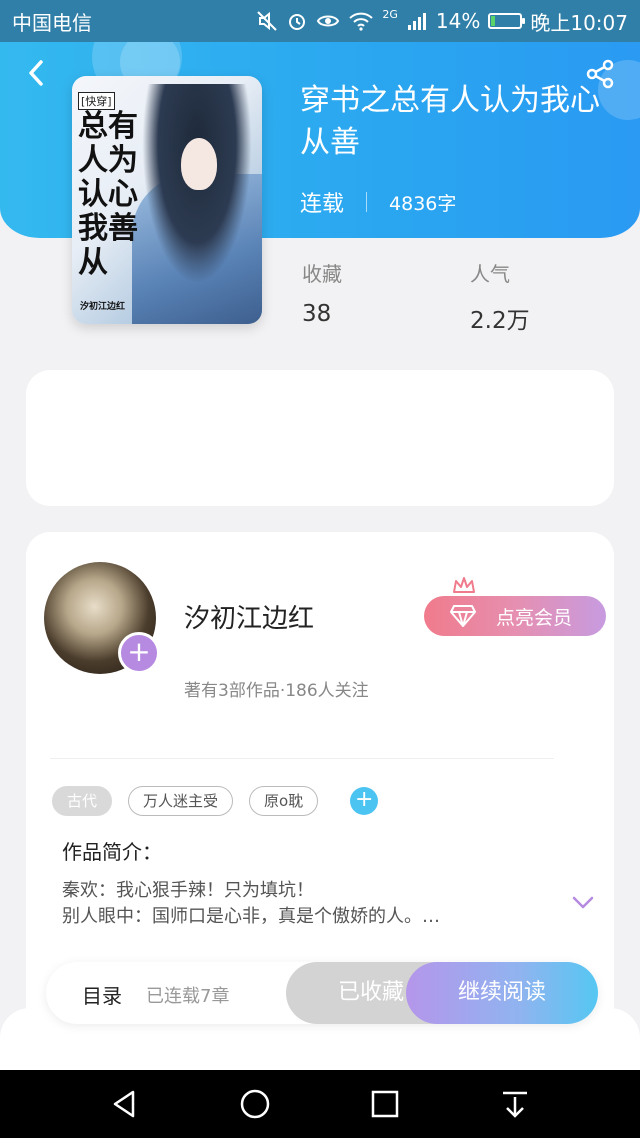  I want to click on network-type: 2G, so click(390, 14).